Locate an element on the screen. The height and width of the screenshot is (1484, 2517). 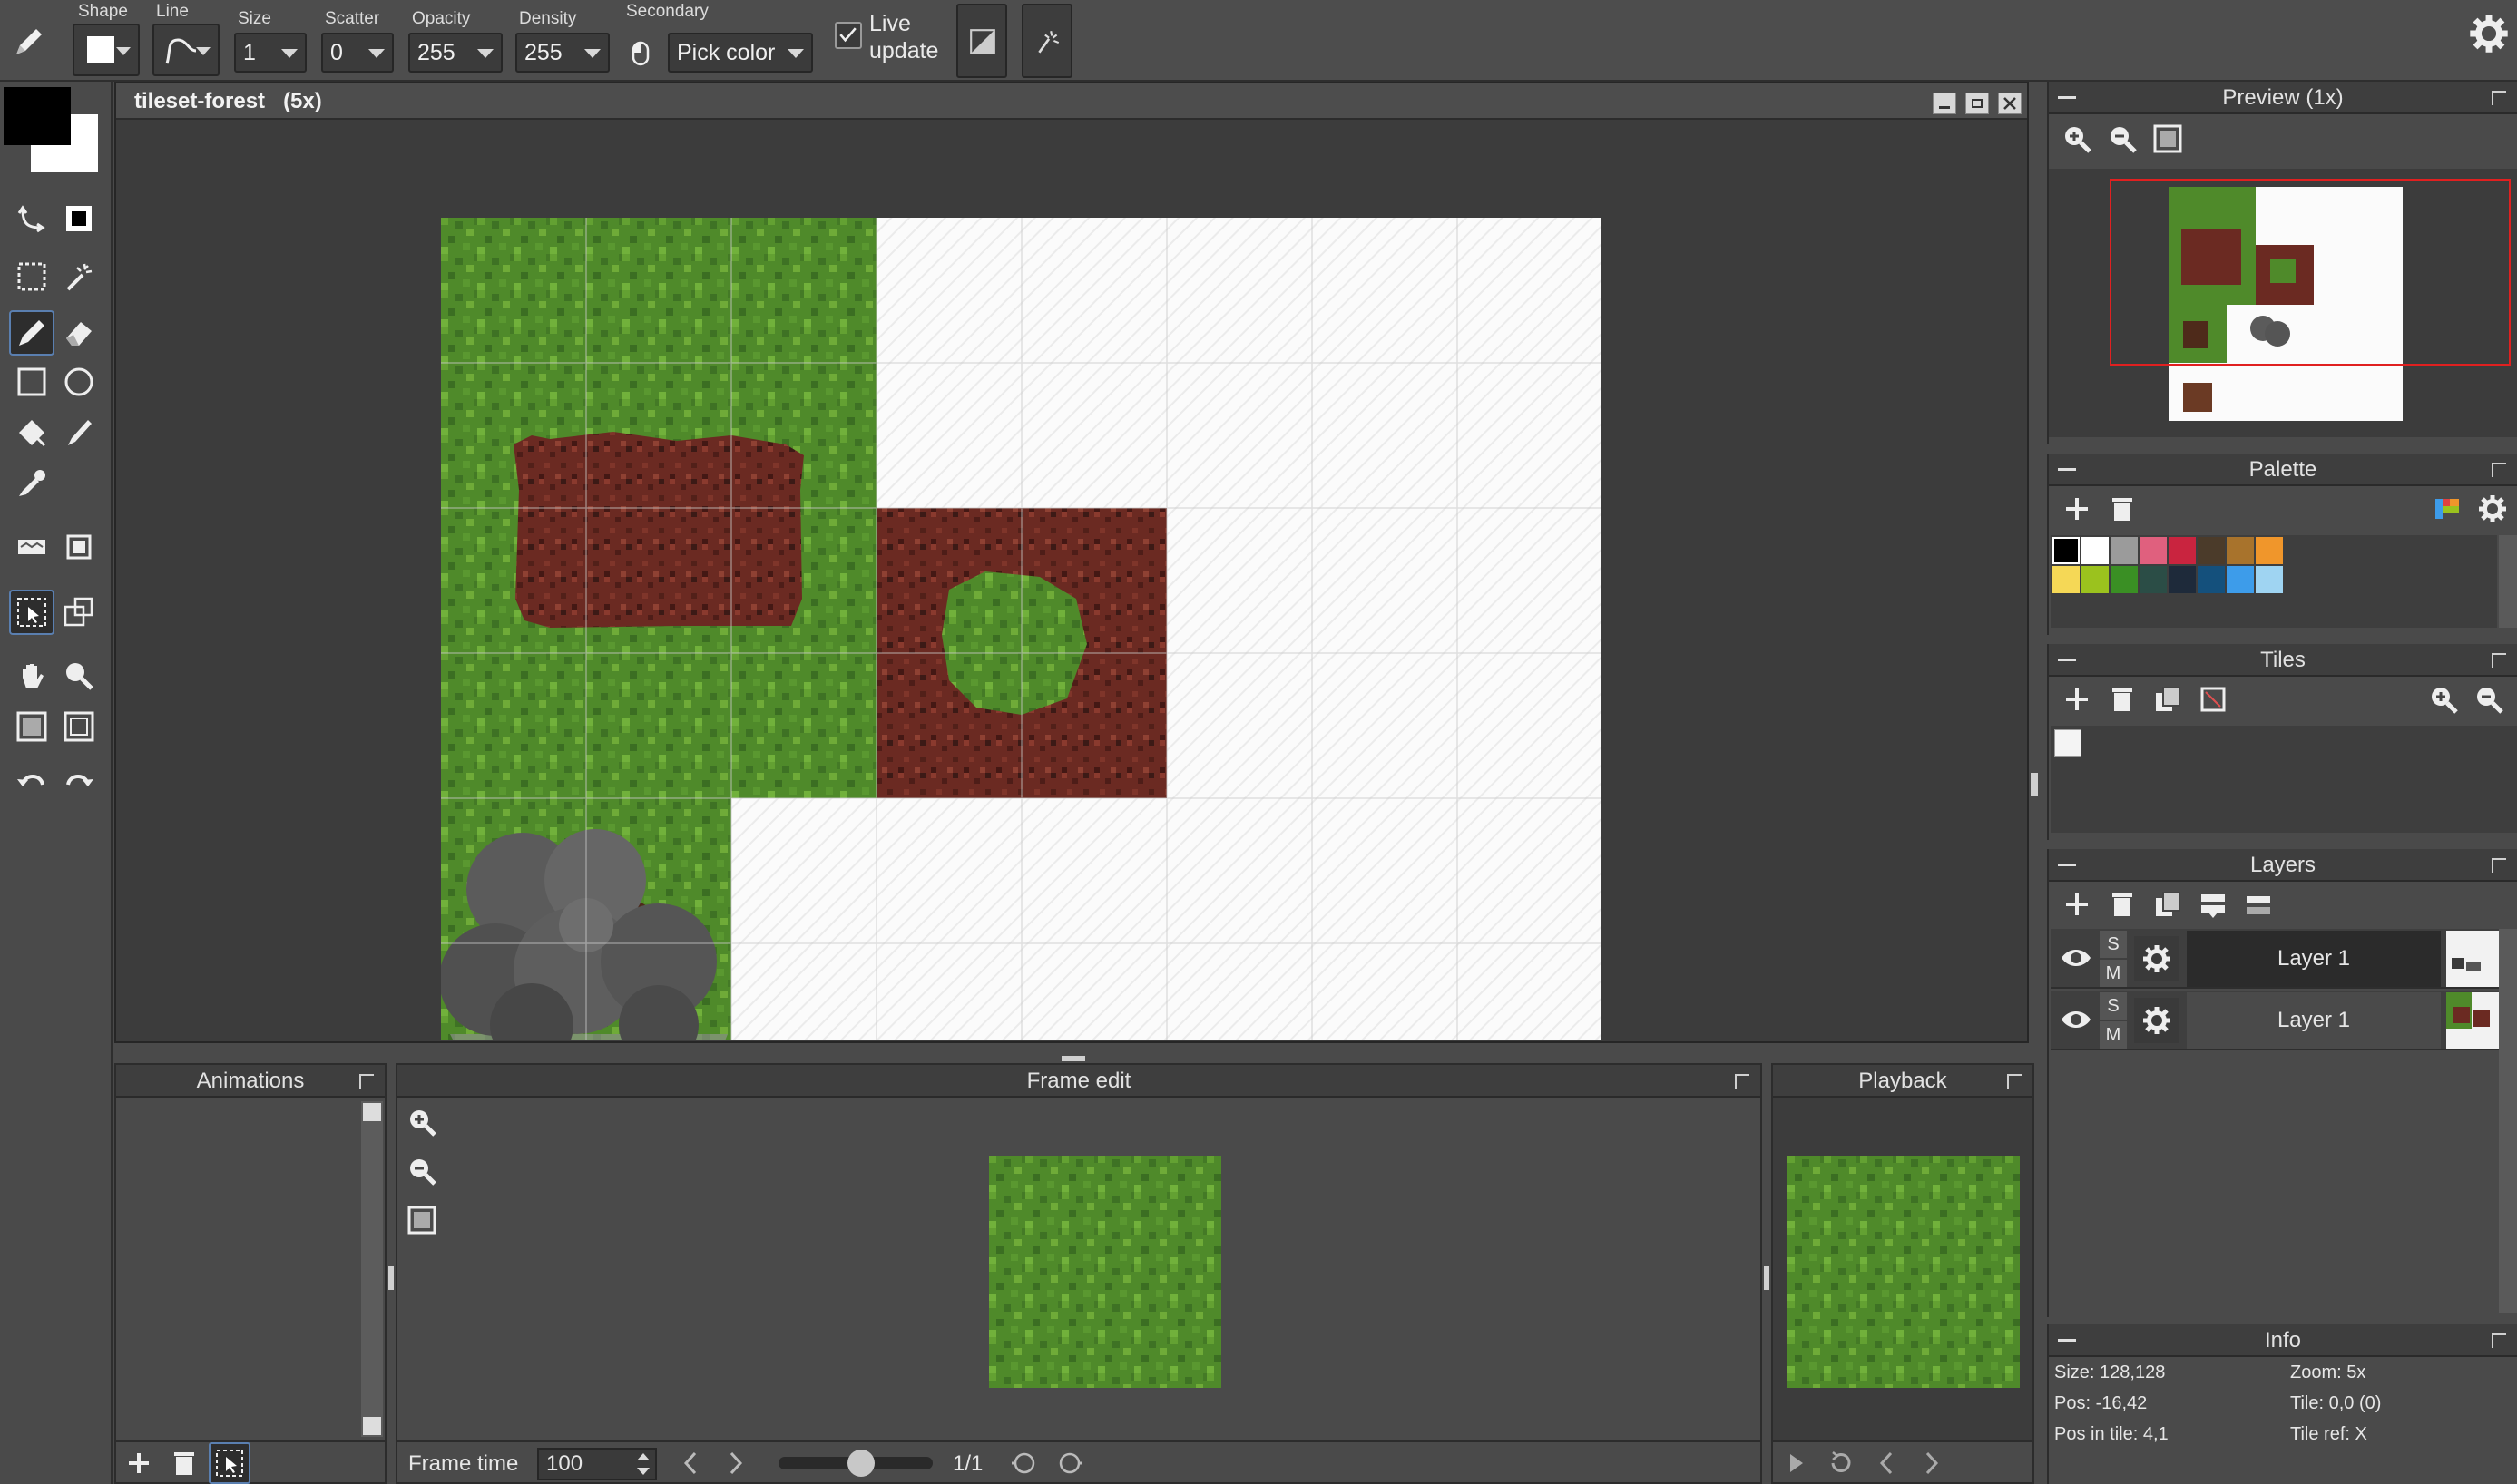
animations-list is located at coordinates (239, 1267).